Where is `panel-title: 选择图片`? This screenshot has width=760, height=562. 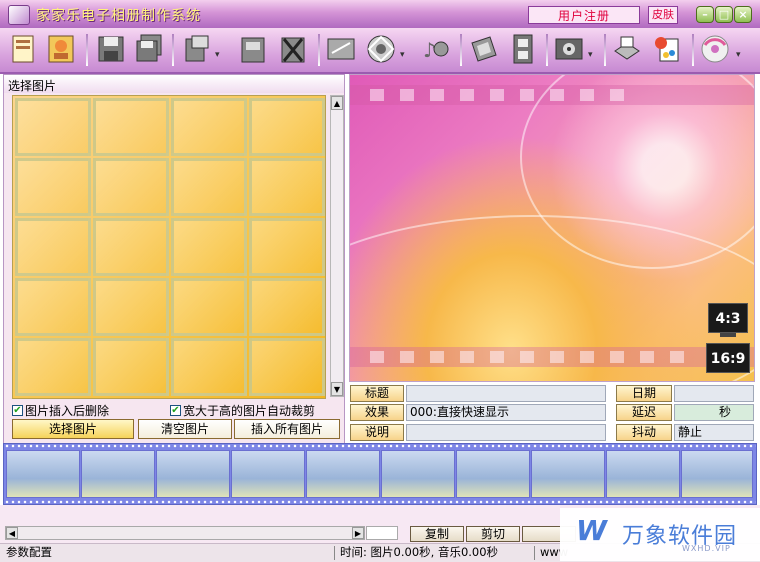 panel-title: 选择图片 is located at coordinates (32, 86).